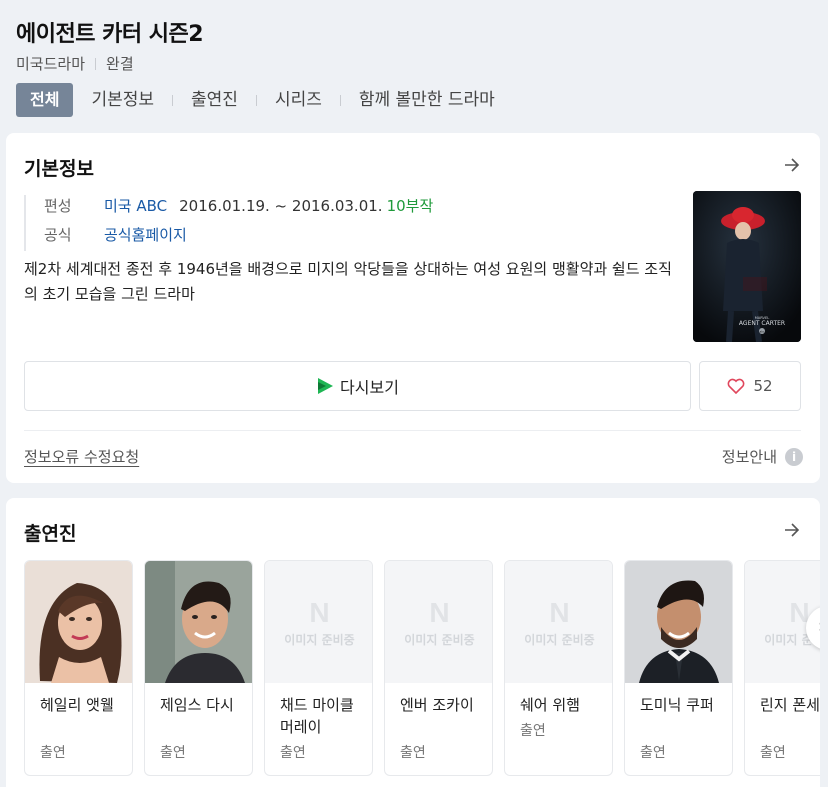 The width and height of the screenshot is (828, 787). What do you see at coordinates (145, 238) in the screenshot?
I see `official-homepage-link: 공식홈페이지` at bounding box center [145, 238].